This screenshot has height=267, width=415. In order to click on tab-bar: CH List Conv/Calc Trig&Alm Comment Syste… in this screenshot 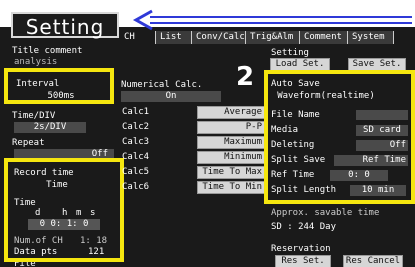, I will do `click(267, 37)`.